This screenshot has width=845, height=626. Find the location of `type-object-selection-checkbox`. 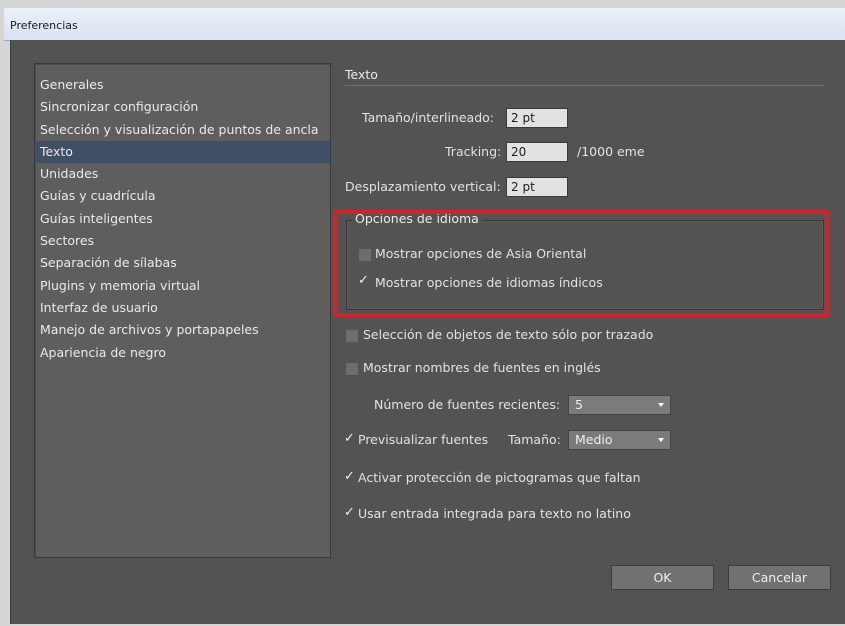

type-object-selection-checkbox is located at coordinates (352, 336).